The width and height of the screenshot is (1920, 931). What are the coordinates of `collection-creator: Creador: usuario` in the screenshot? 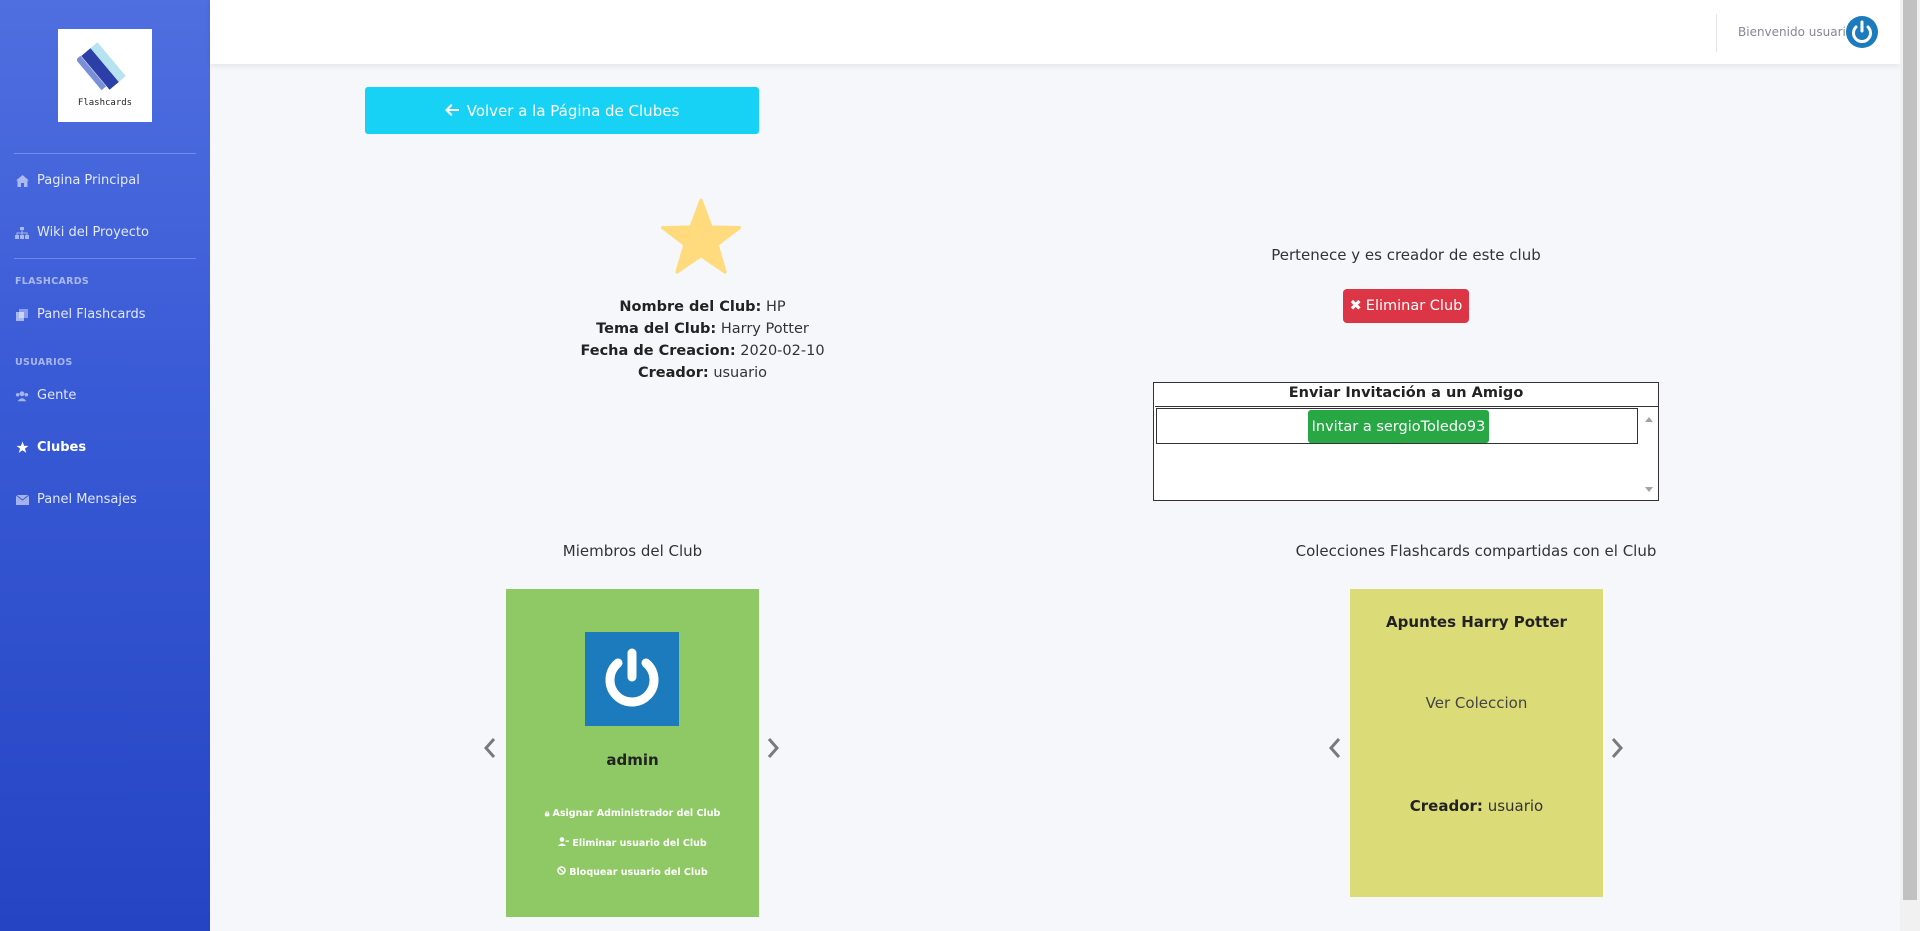 It's located at (1476, 806).